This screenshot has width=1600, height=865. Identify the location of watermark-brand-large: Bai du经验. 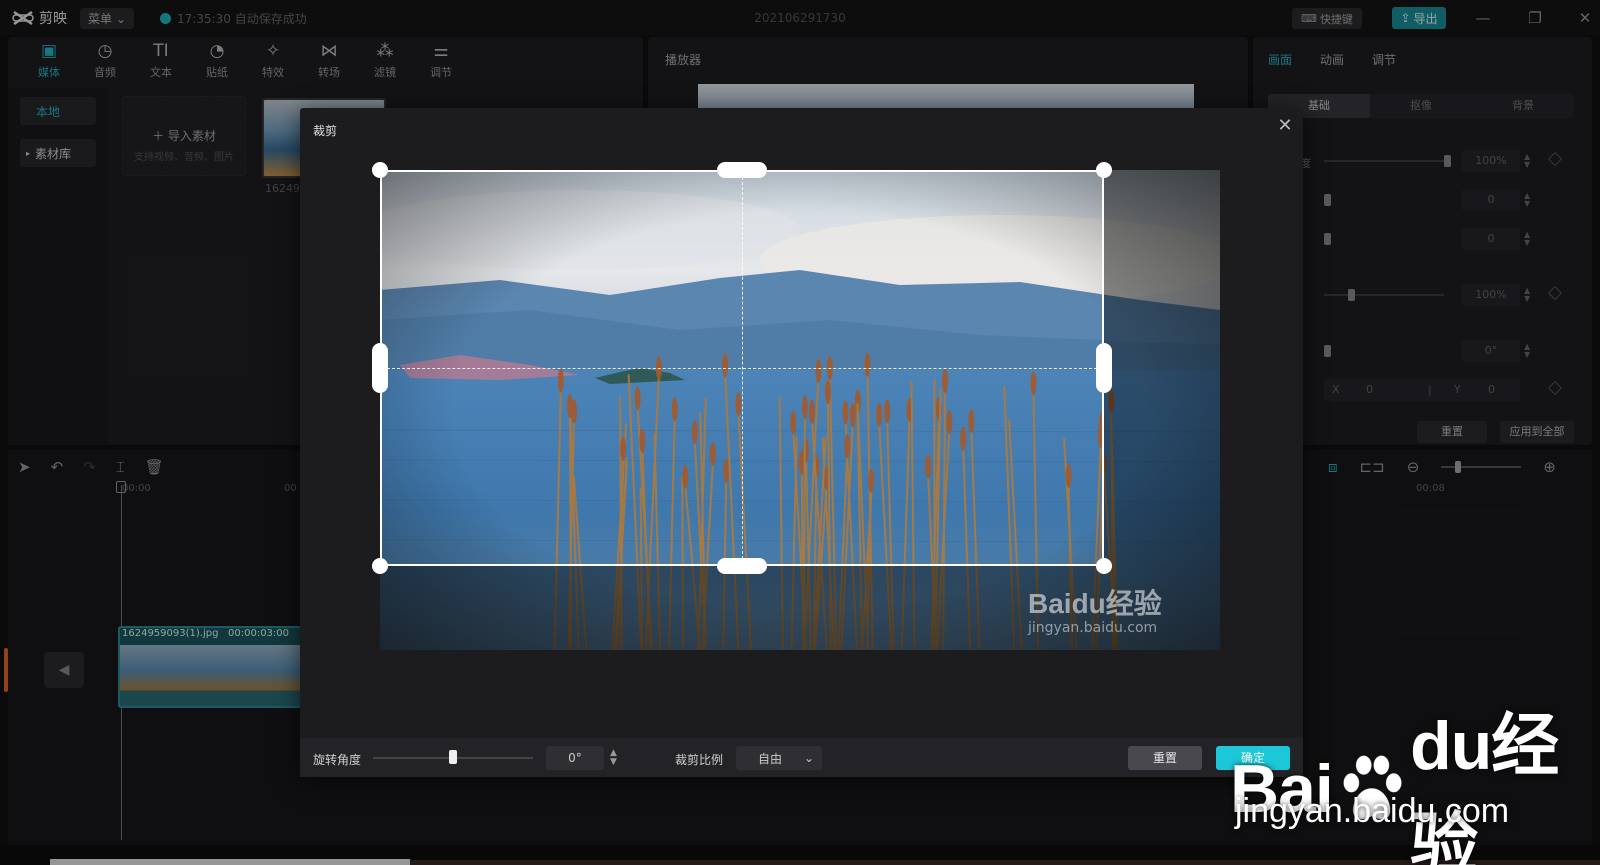
(1415, 777).